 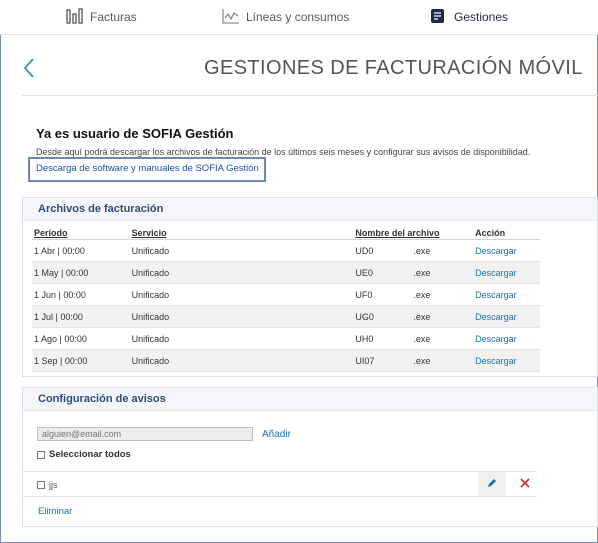 I want to click on cell-archivo: UD0 .exe, so click(x=415, y=250).